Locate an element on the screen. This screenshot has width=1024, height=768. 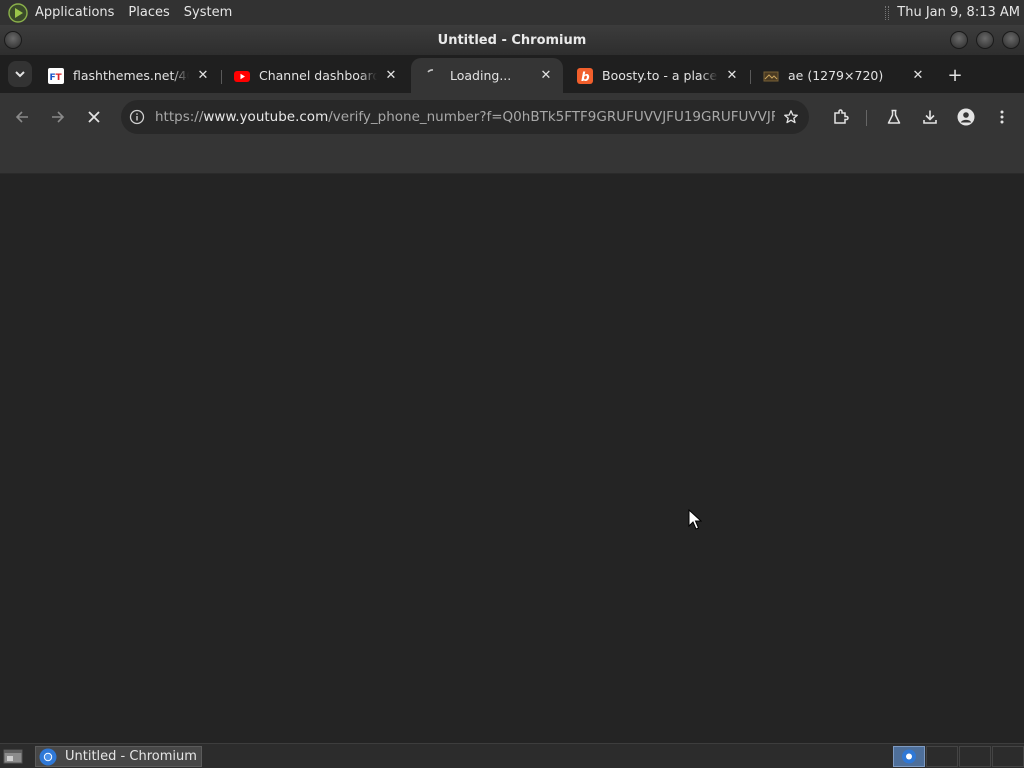
downloads-button is located at coordinates (930, 117).